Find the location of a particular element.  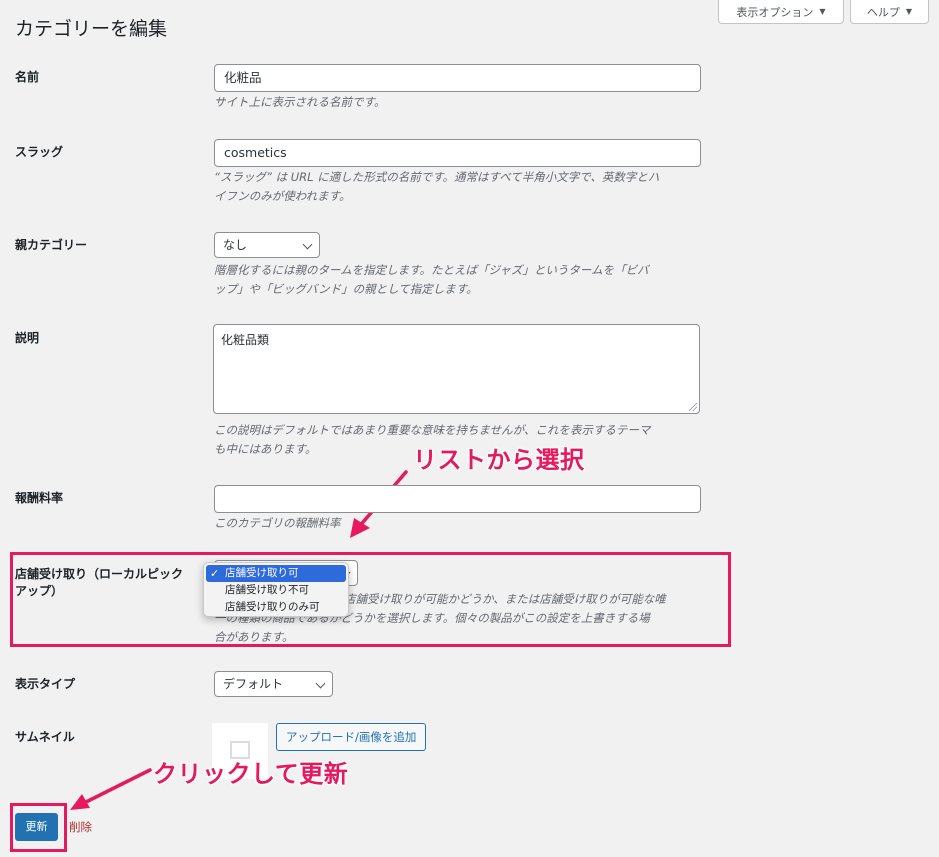

pickup-option: ✓ 店舗受け取り可 is located at coordinates (276, 573).